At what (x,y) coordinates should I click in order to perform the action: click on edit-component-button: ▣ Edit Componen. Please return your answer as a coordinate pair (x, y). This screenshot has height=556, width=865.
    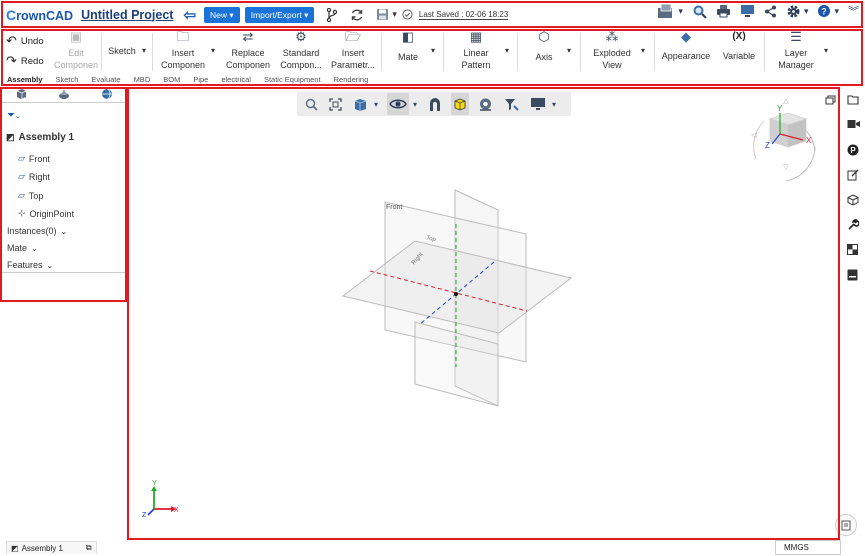
    Looking at the image, I should click on (76, 50).